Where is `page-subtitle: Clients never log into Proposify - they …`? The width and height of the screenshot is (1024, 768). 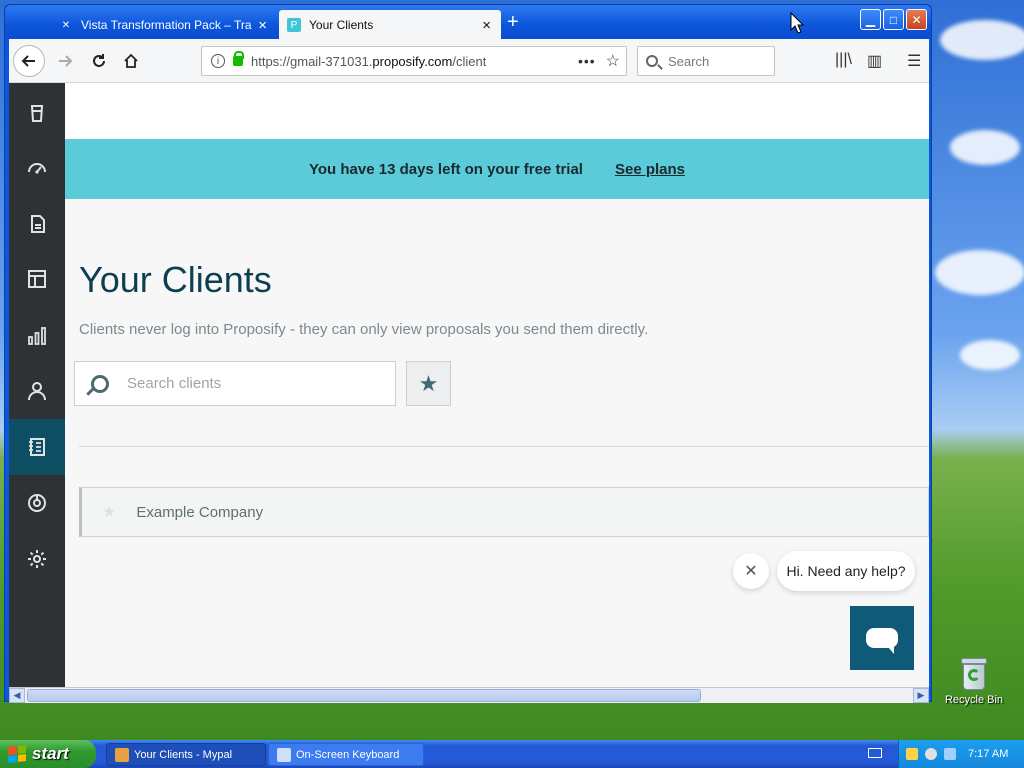
page-subtitle: Clients never log into Proposify - they … is located at coordinates (364, 329).